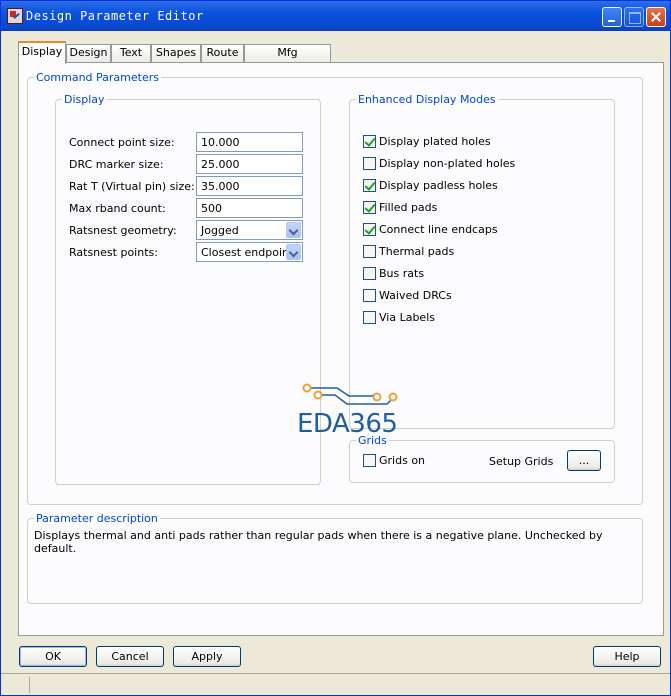 This screenshot has height=696, width=671. Describe the element at coordinates (369, 460) in the screenshot. I see `grids-on-checkbox` at that location.